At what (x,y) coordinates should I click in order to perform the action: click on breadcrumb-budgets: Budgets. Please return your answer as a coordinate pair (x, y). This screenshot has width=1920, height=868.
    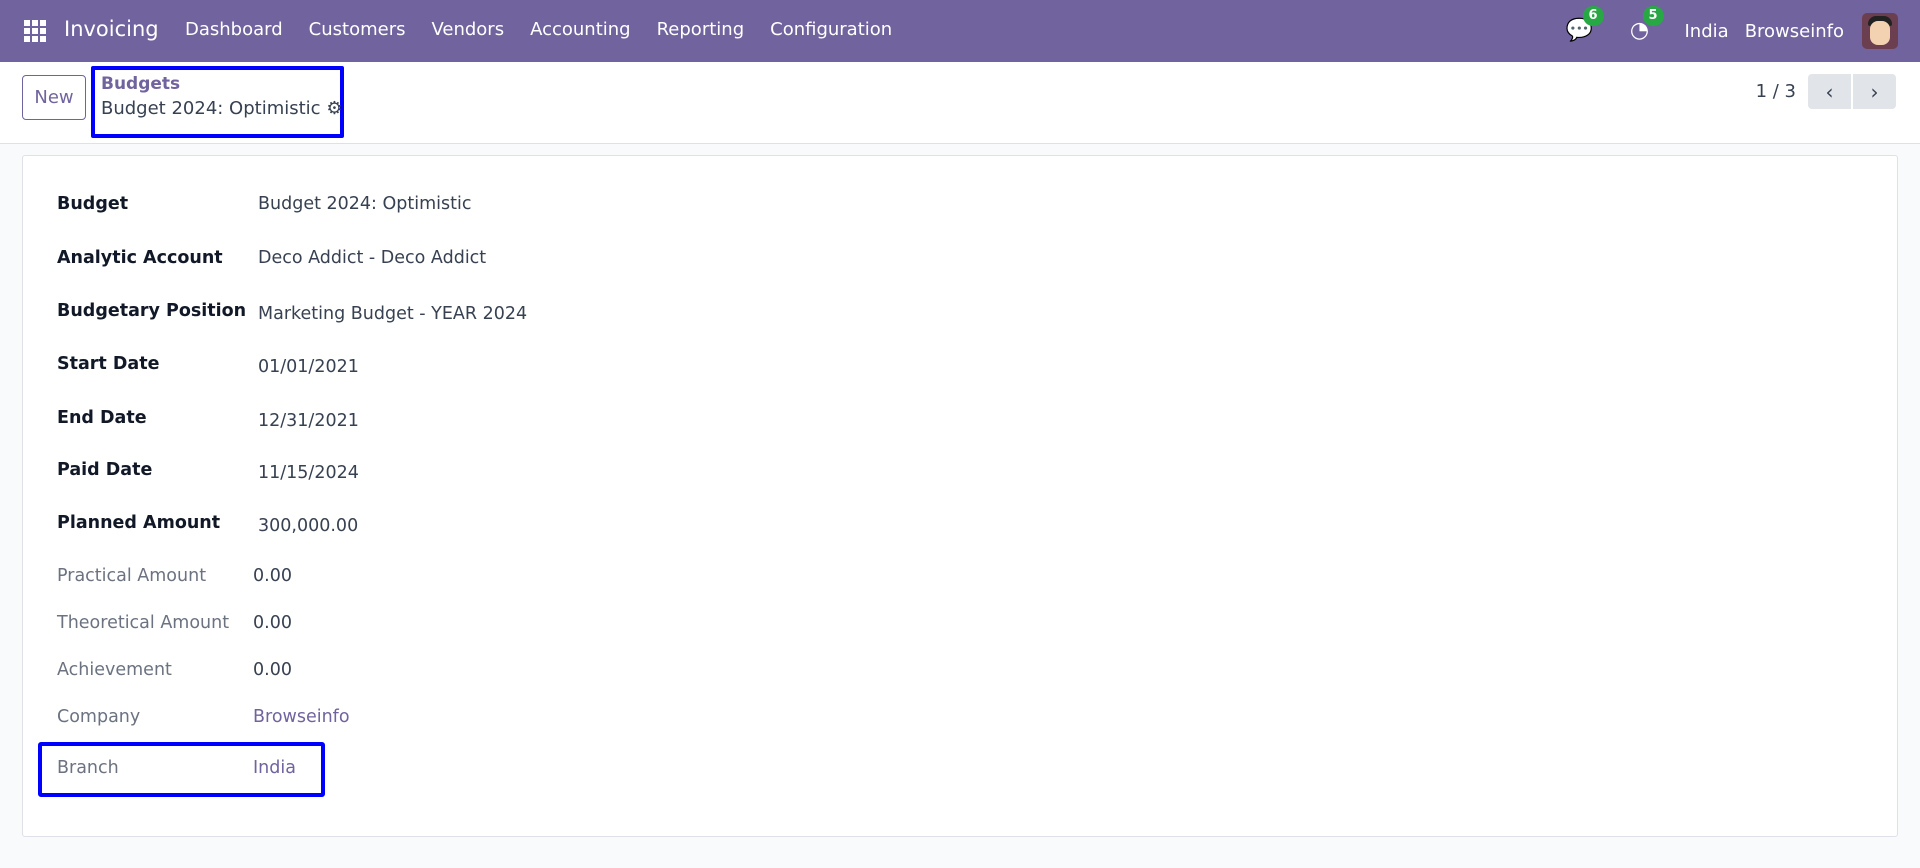
    Looking at the image, I should click on (140, 84).